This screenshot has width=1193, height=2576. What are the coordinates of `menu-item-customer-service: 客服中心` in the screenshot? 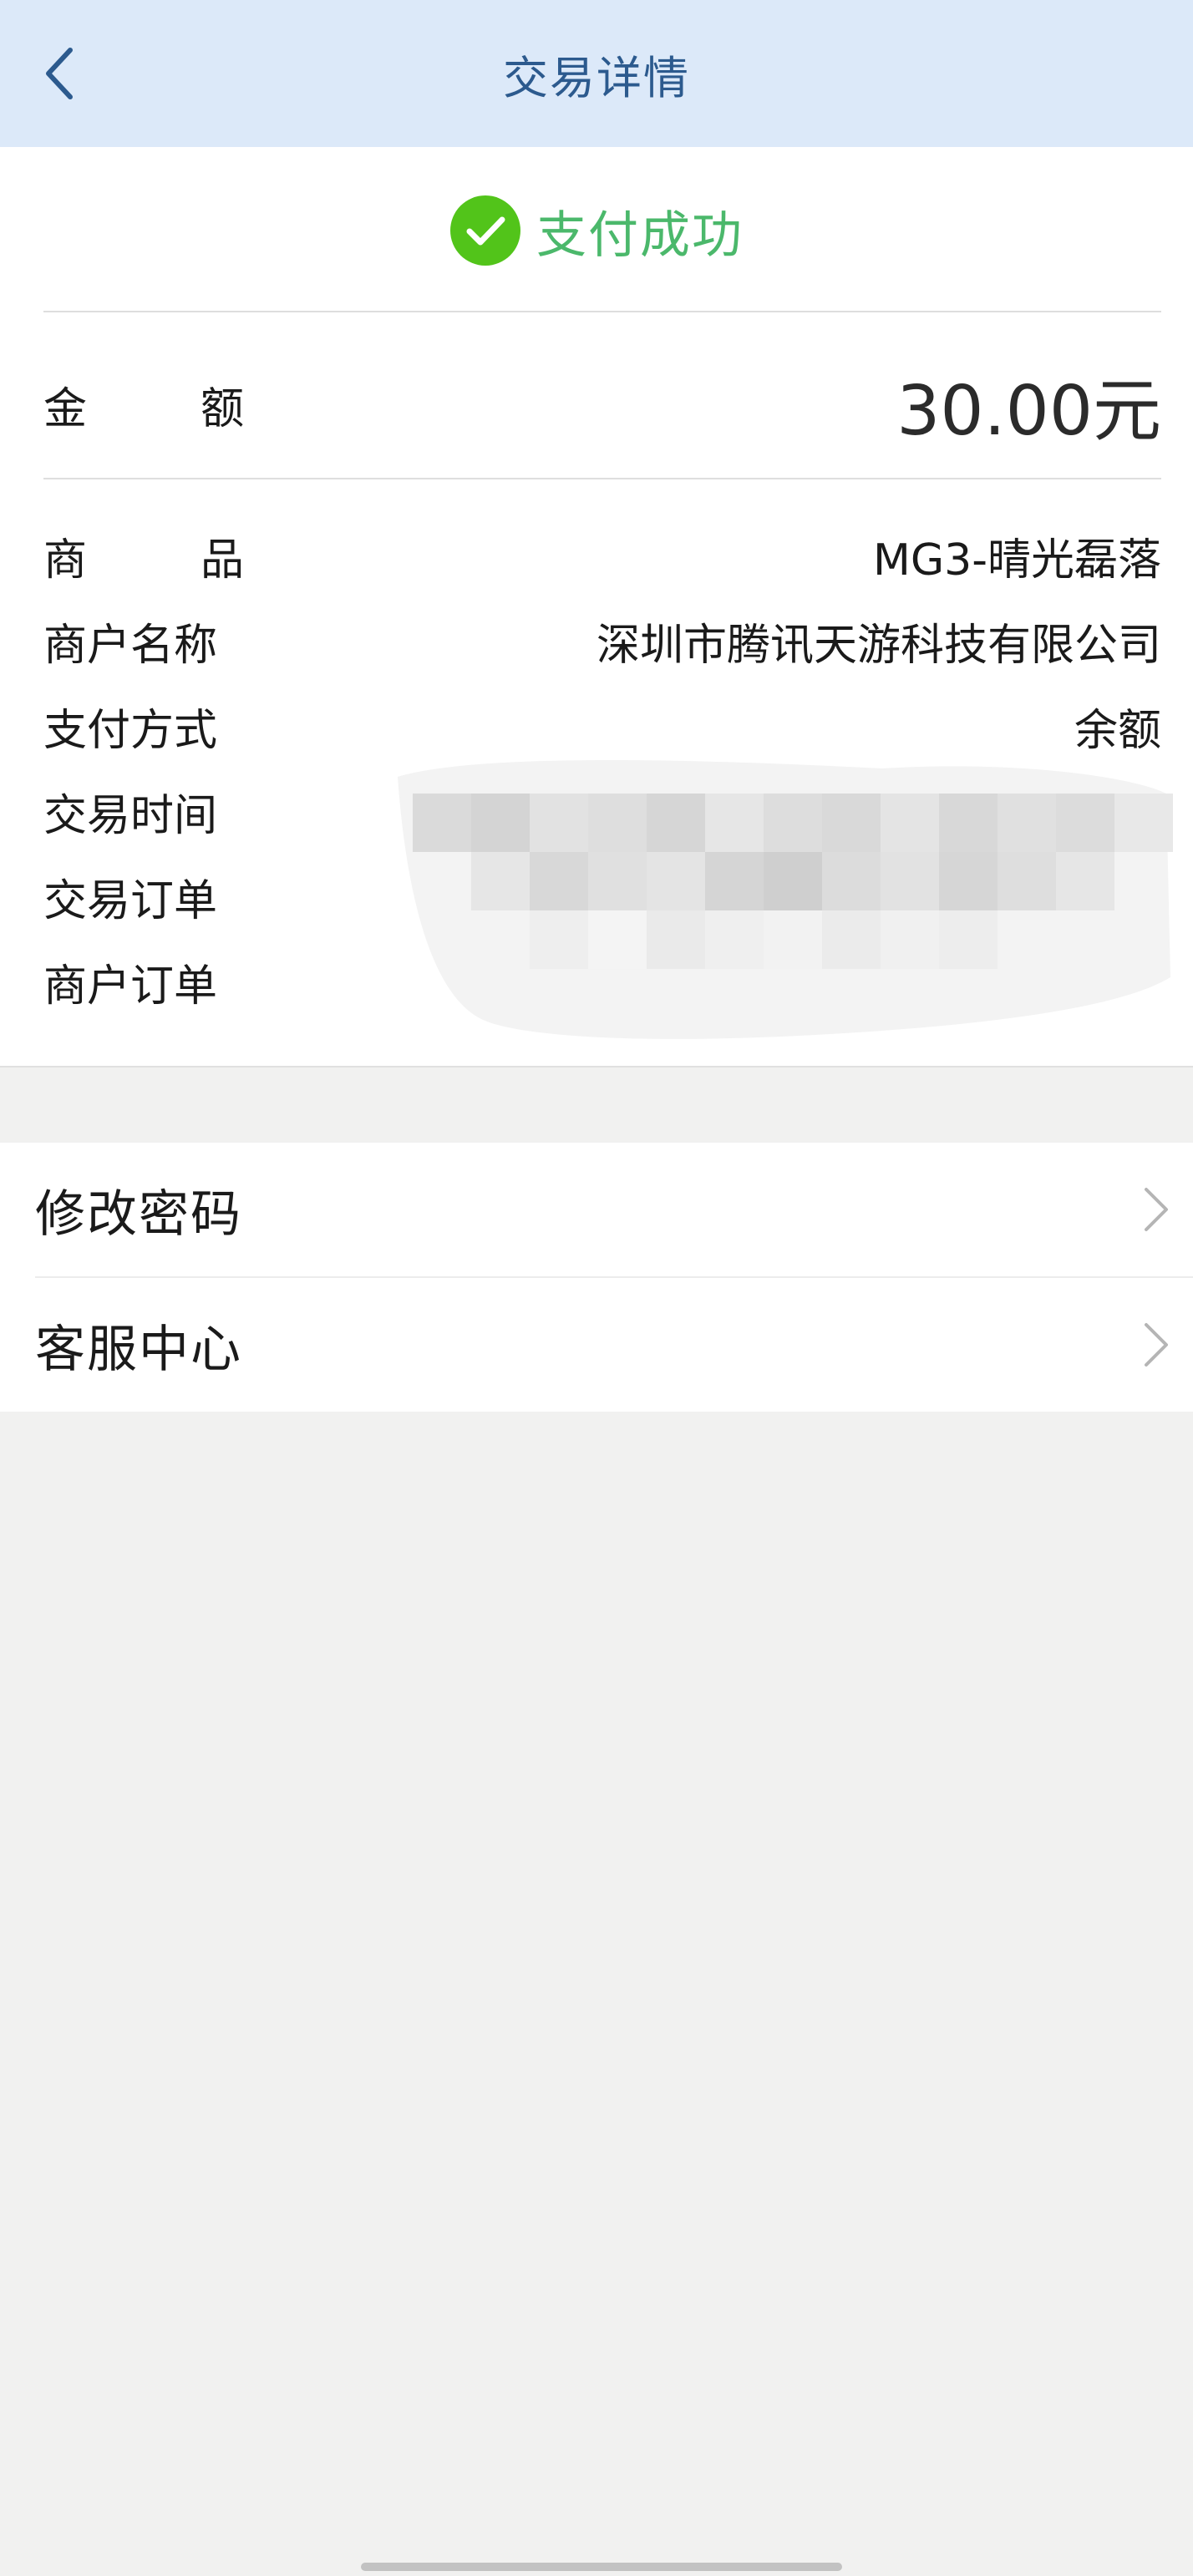 It's located at (596, 1345).